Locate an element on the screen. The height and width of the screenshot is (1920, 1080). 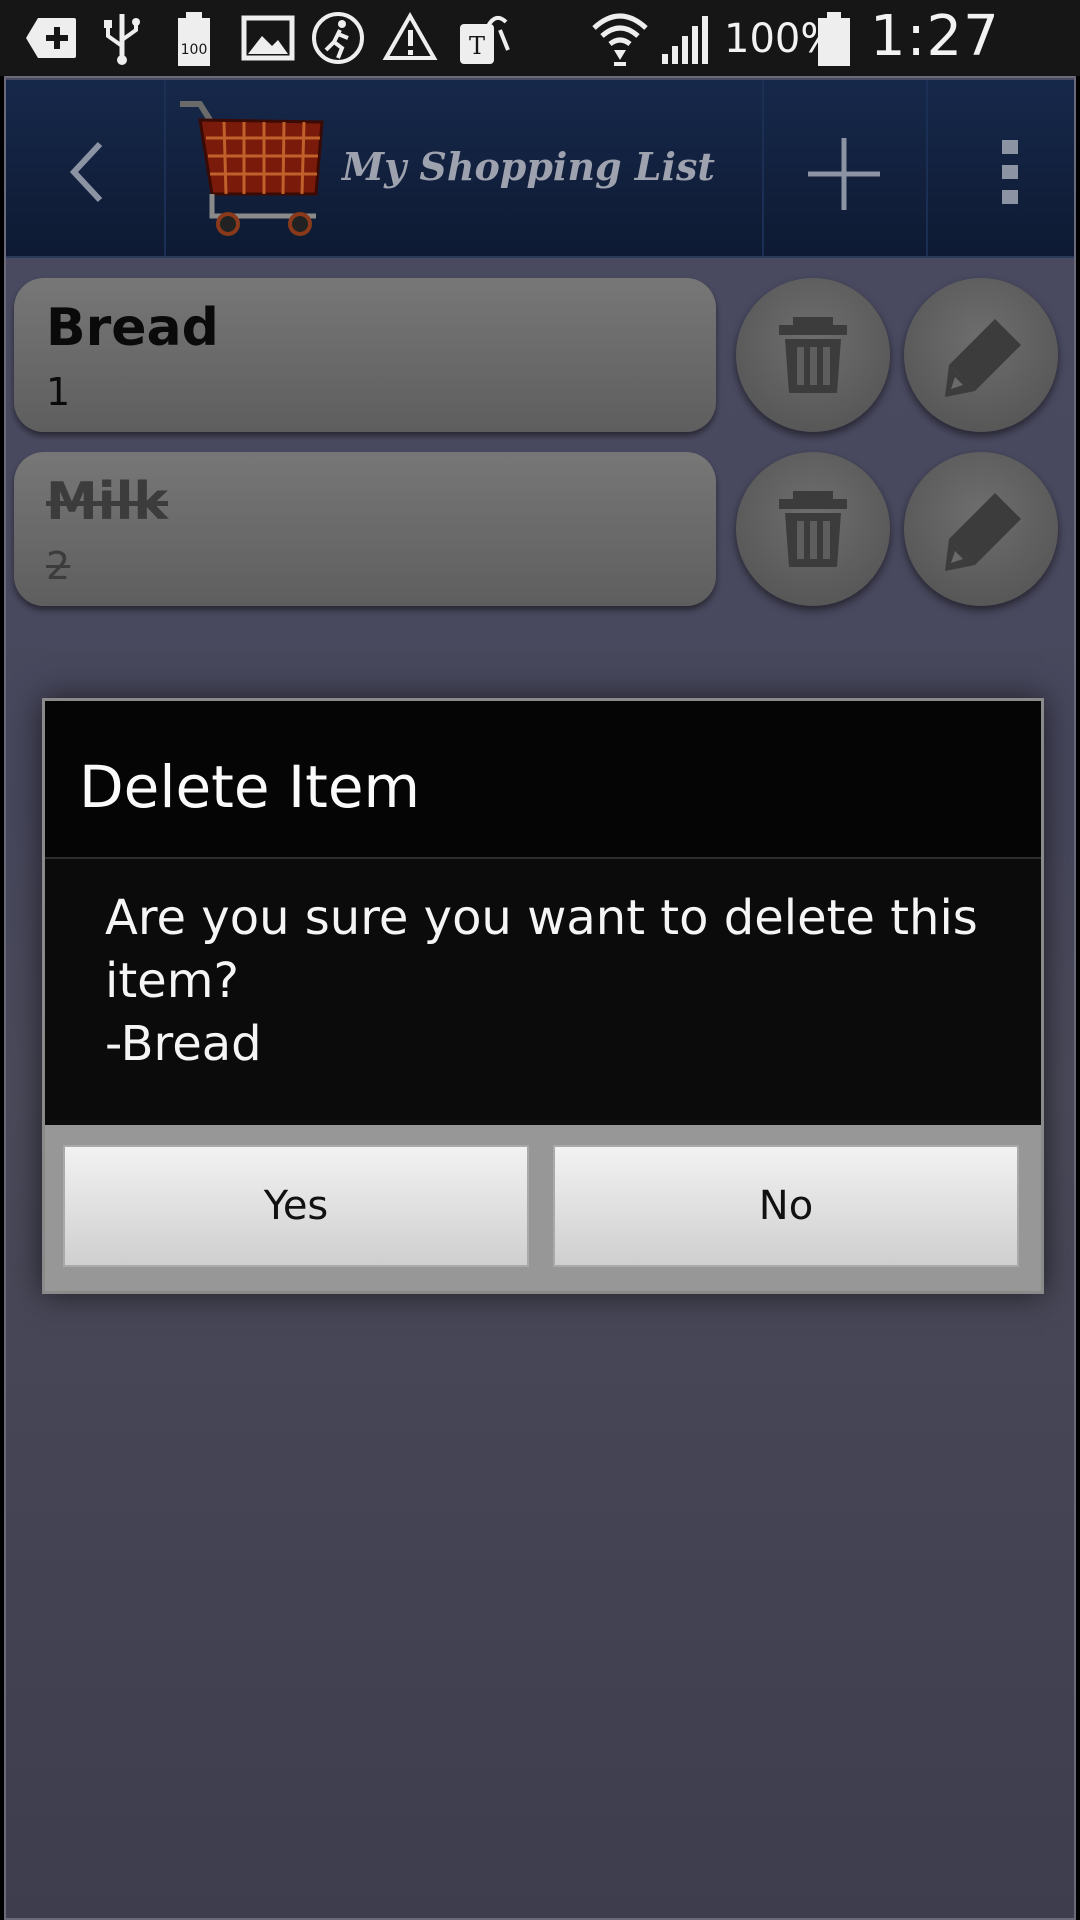
overflow-menu-icon is located at coordinates (1010, 172).